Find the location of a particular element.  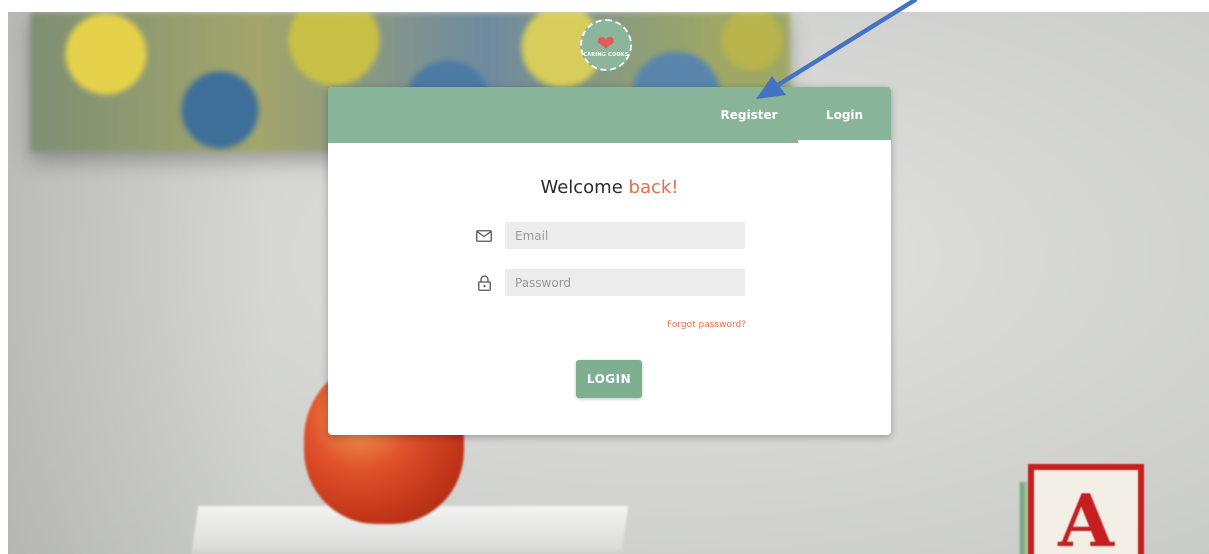

welcome-heading: Welcome back! is located at coordinates (609, 187).